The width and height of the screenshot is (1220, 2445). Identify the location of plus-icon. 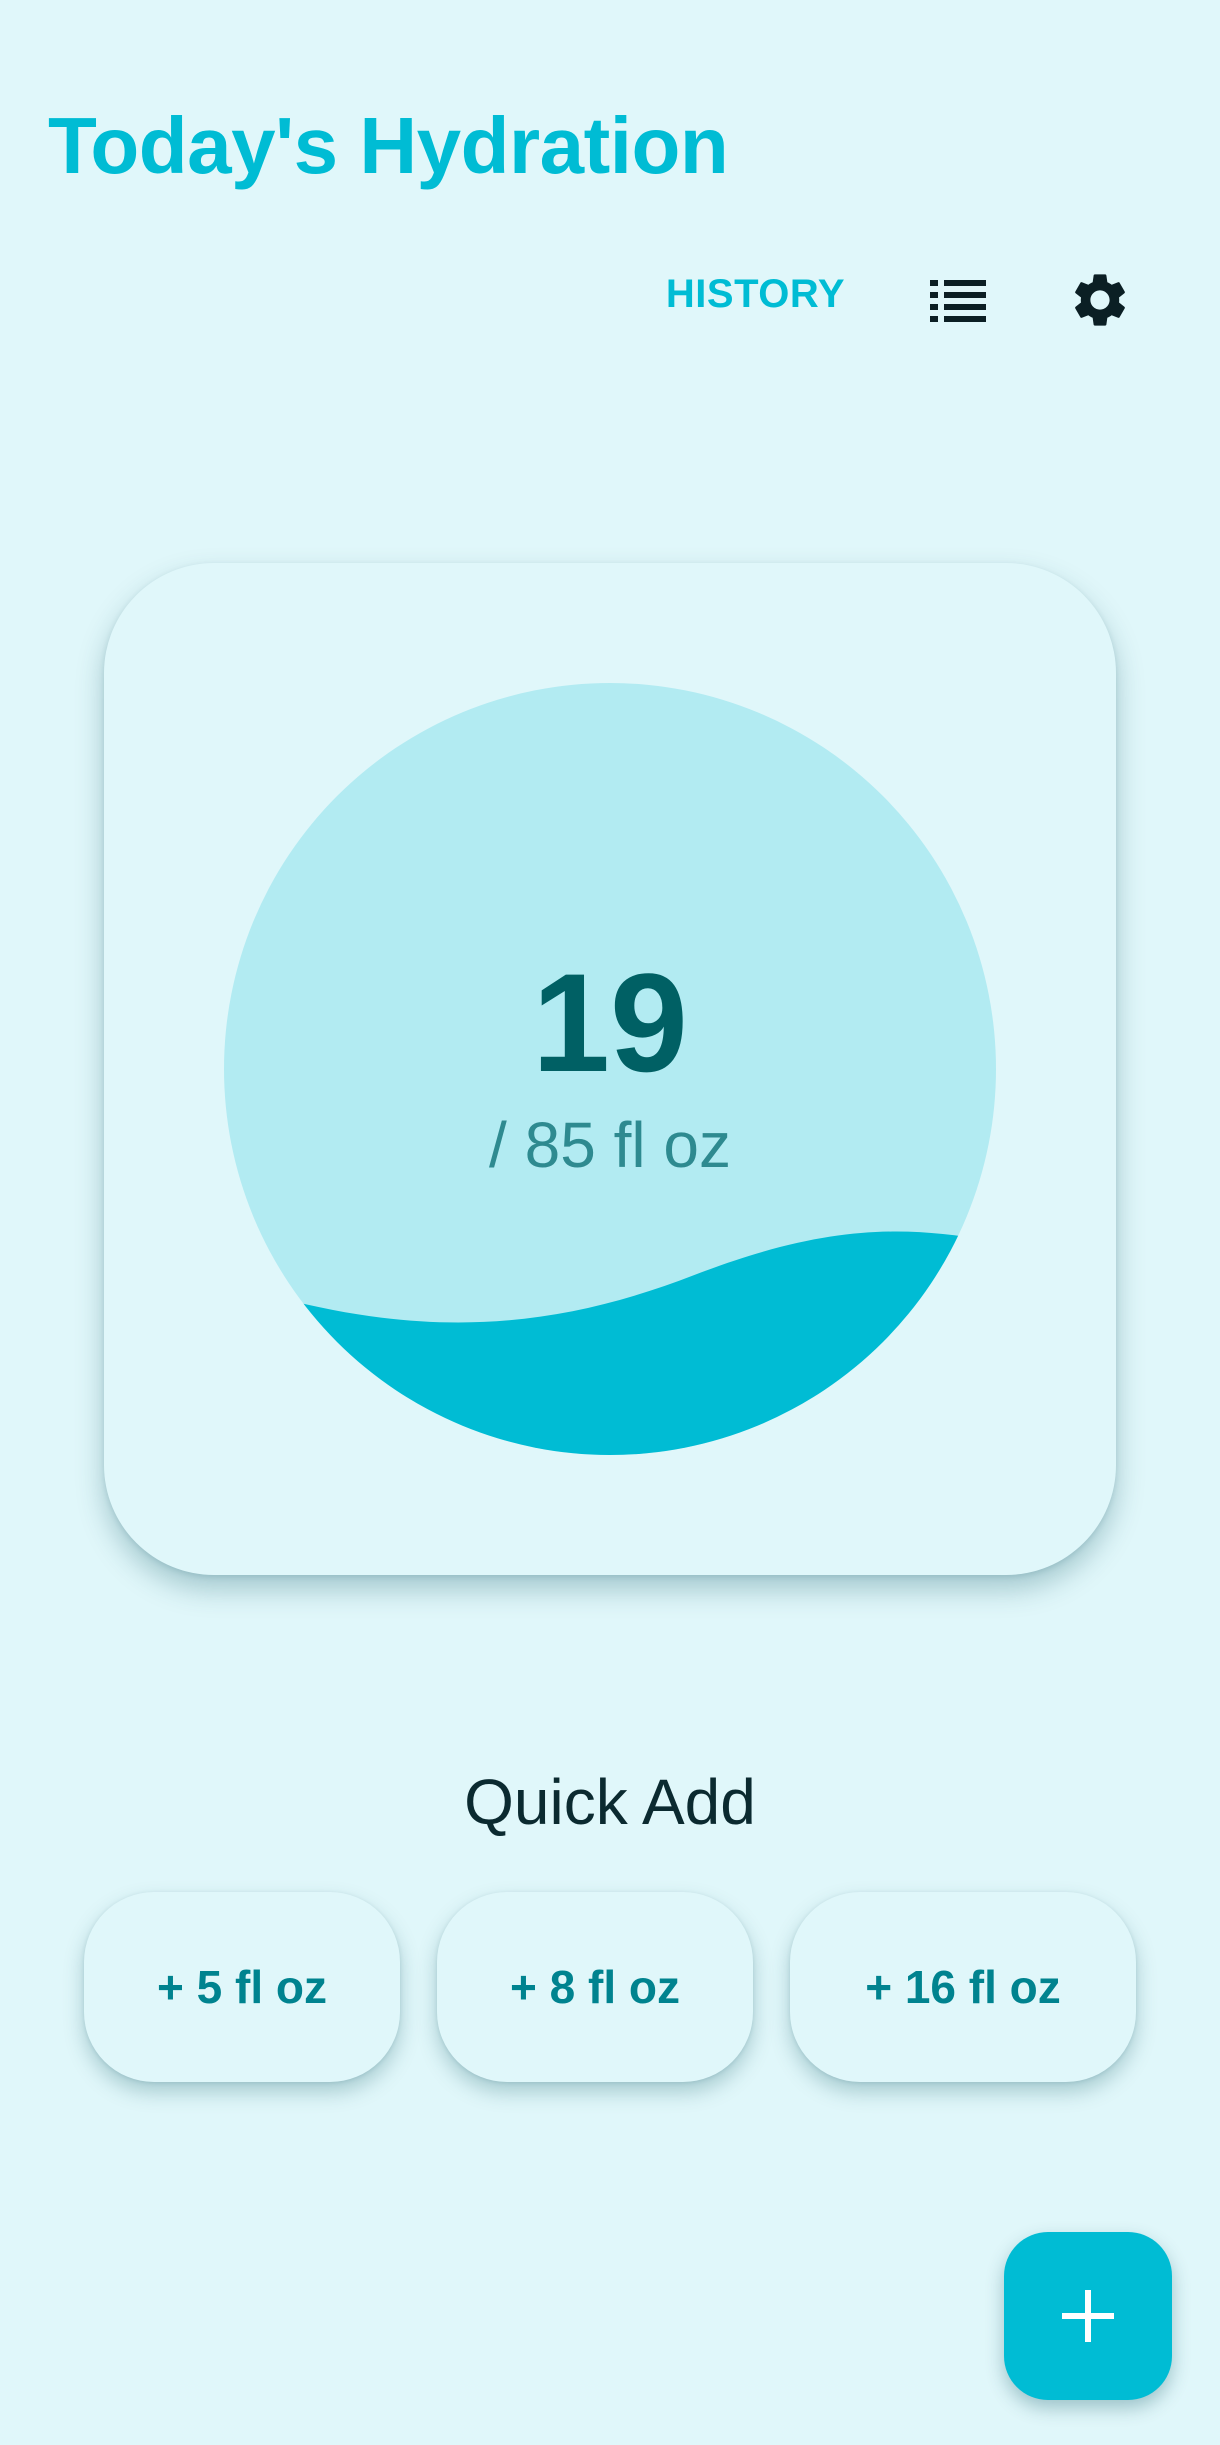
(1088, 2316).